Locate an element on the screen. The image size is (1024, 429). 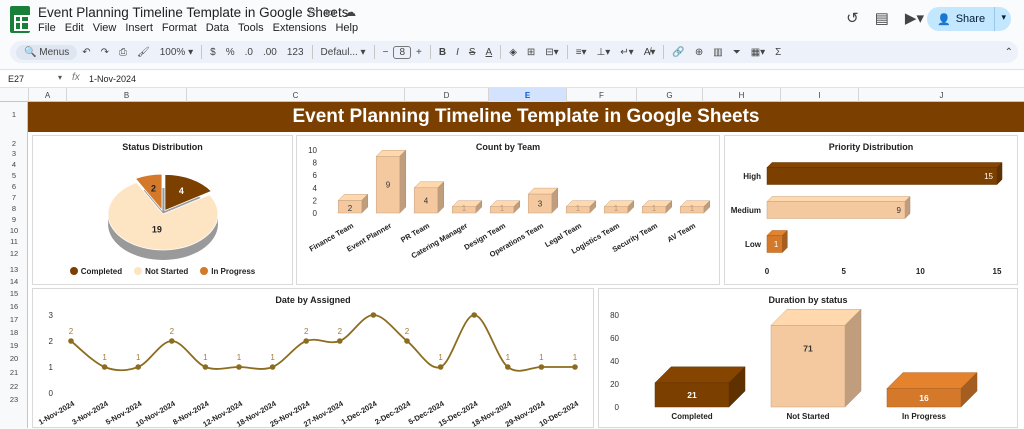
column-header-d: D is located at coordinates (446, 95).